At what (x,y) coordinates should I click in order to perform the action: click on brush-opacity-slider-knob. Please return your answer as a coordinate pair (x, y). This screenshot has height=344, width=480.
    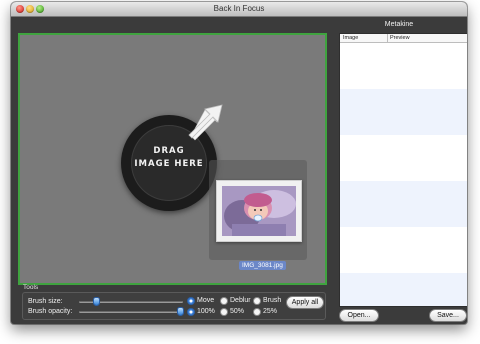
    Looking at the image, I should click on (180, 311).